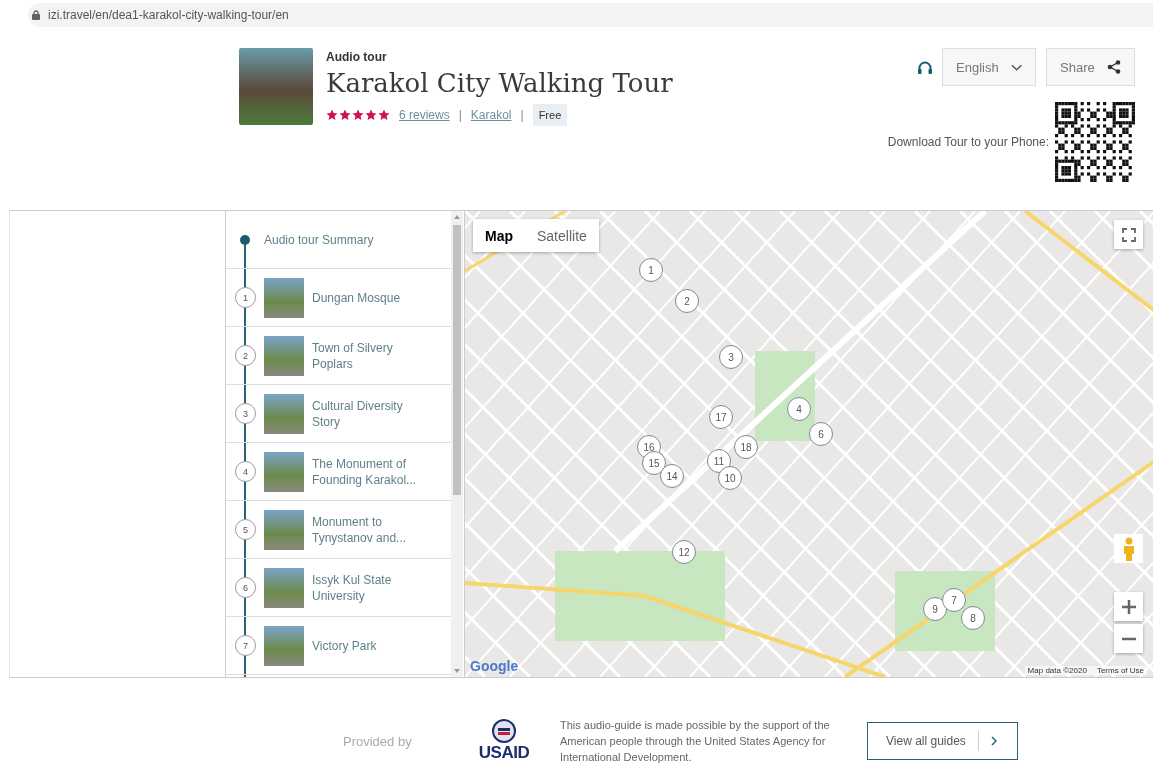 The image size is (1153, 765). I want to click on stop-number: 2, so click(245, 355).